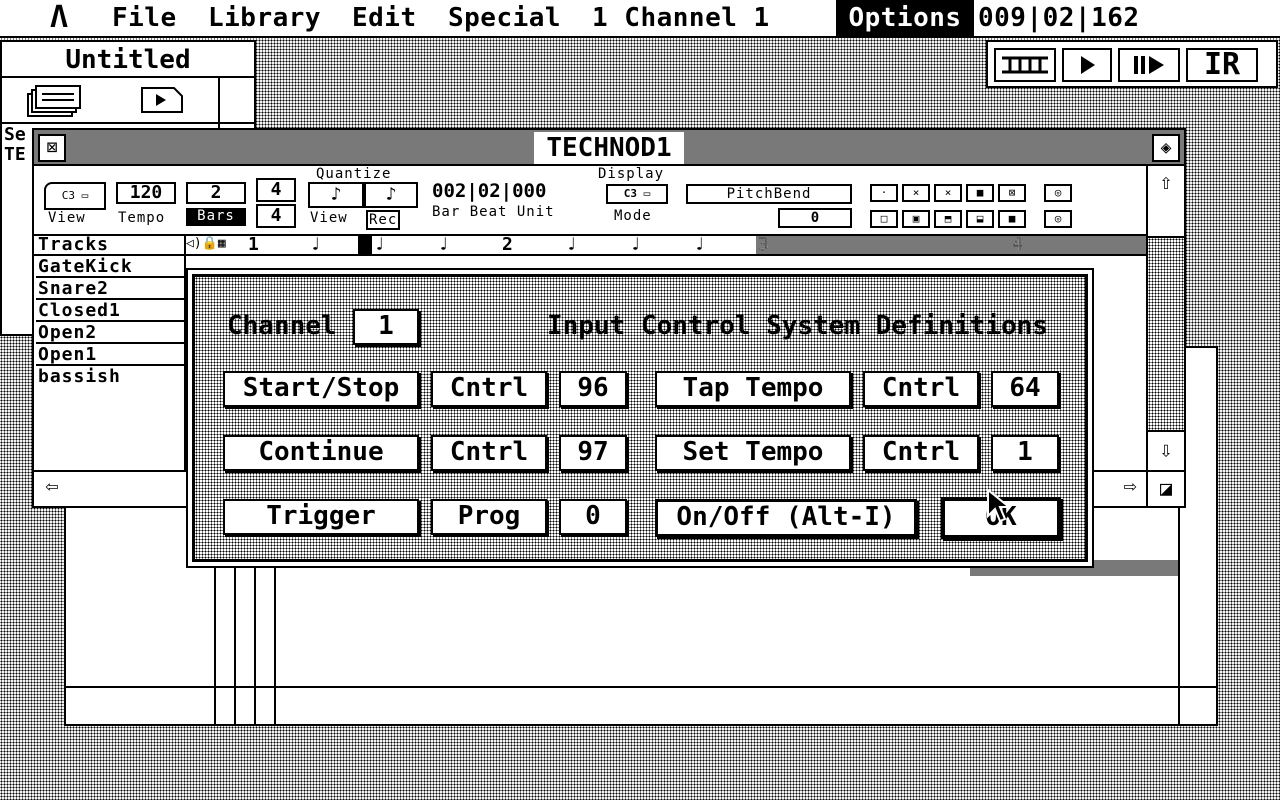 The width and height of the screenshot is (1280, 800). Describe the element at coordinates (1025, 453) in the screenshot. I see `set-tempo-value: 1` at that location.